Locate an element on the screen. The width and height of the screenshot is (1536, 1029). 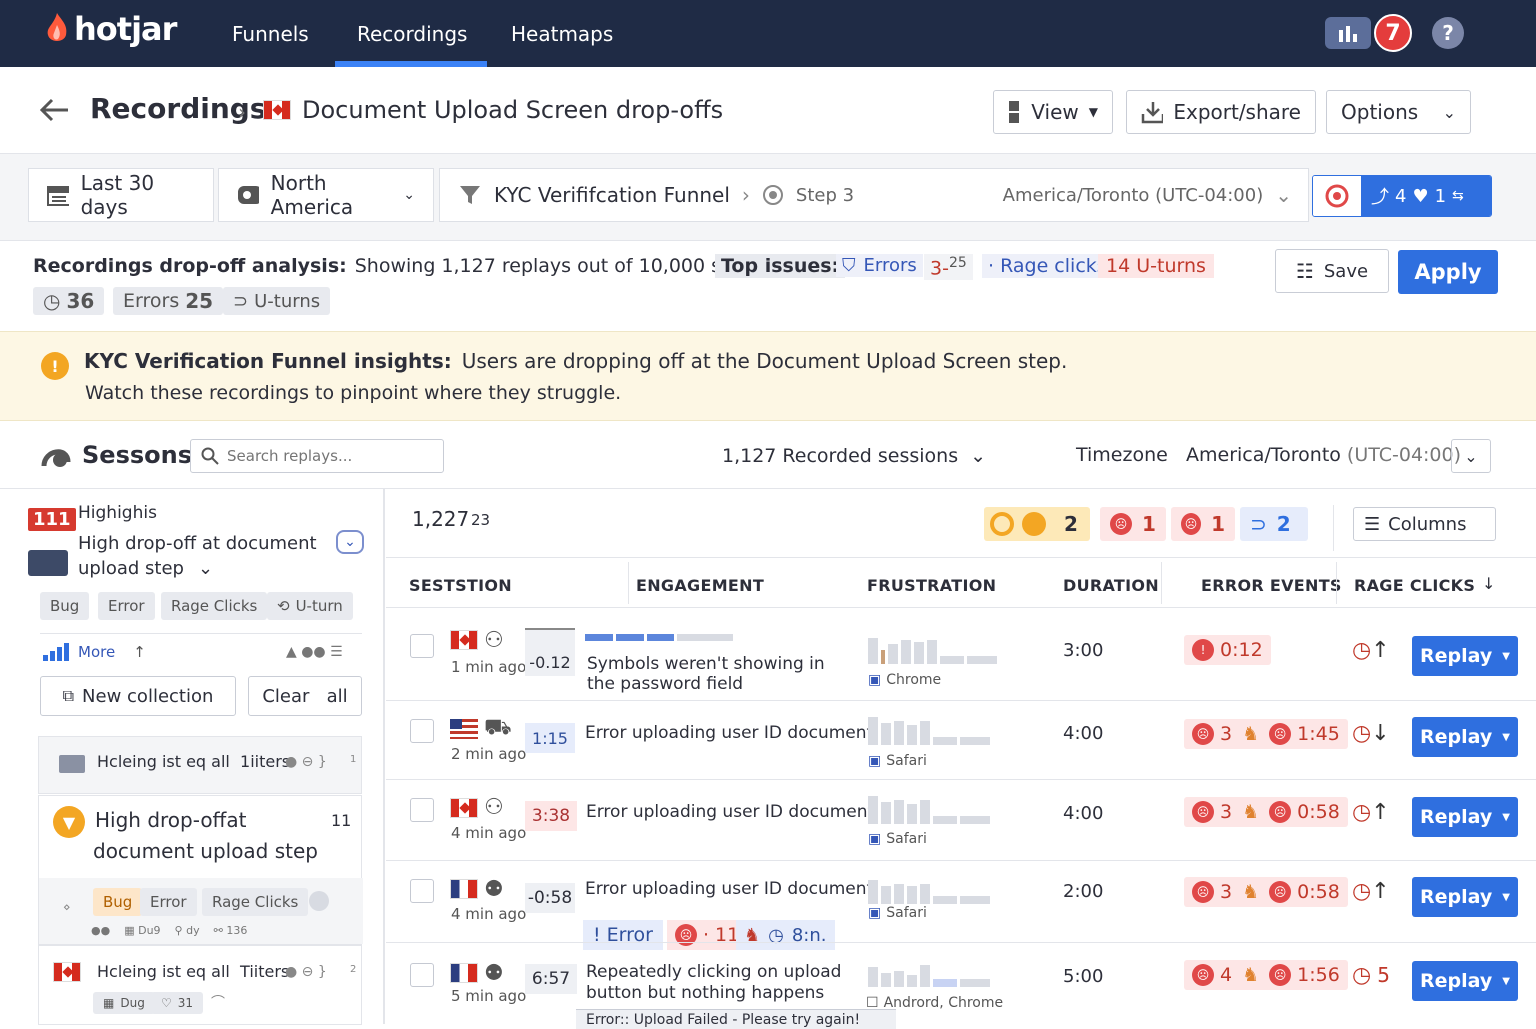
col-divider is located at coordinates (1161, 583).